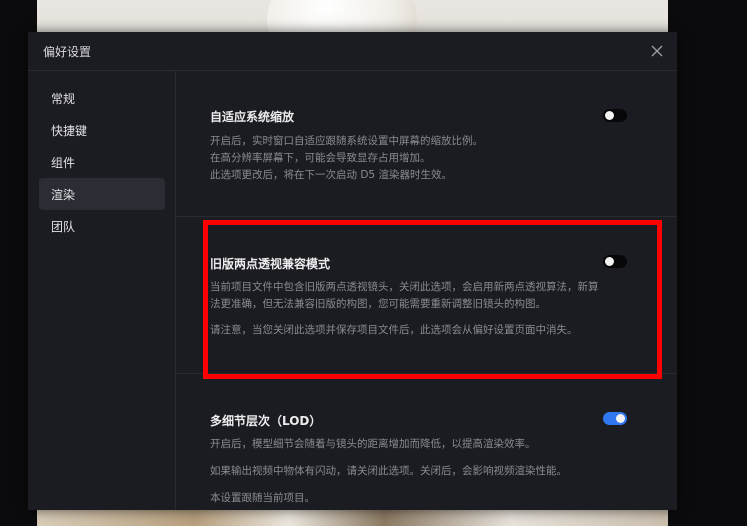 The width and height of the screenshot is (747, 526). What do you see at coordinates (346, 141) in the screenshot?
I see `description-line: 开启后，实时窗口自适应跟随系统设置中屏幕的缩放比例。` at bounding box center [346, 141].